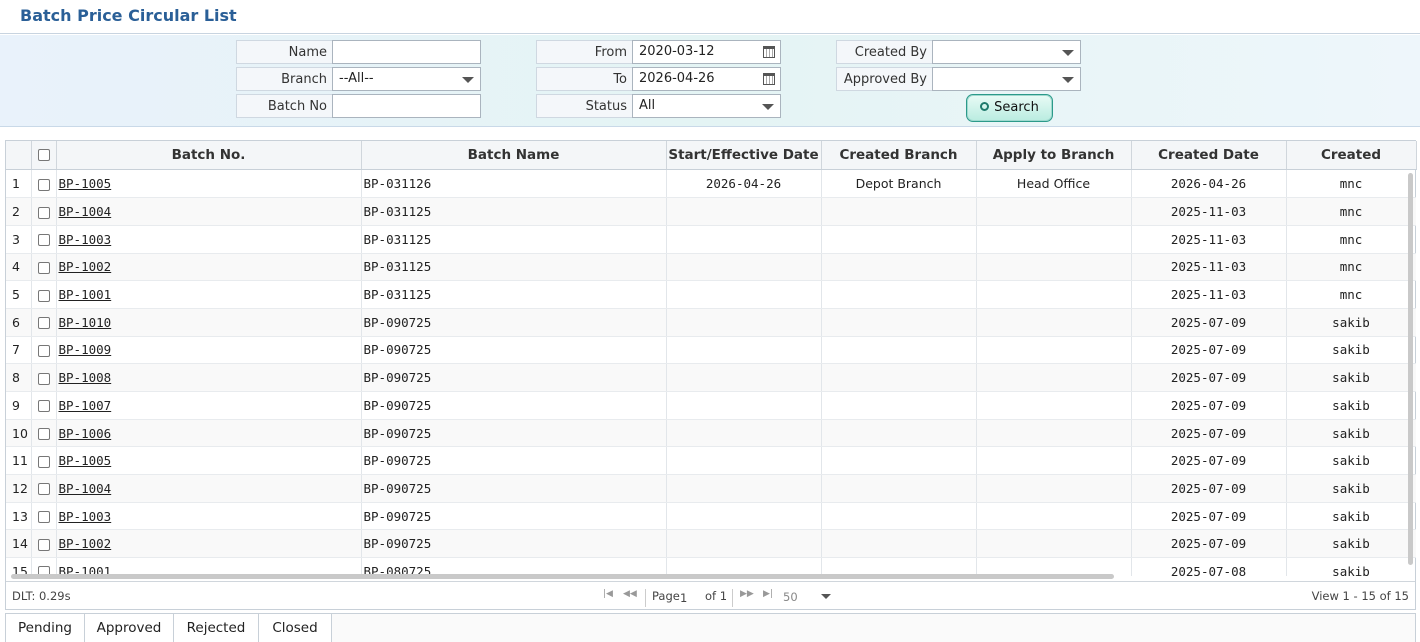 The height and width of the screenshot is (642, 1420). I want to click on next-page-icon: ▶▶, so click(747, 594).